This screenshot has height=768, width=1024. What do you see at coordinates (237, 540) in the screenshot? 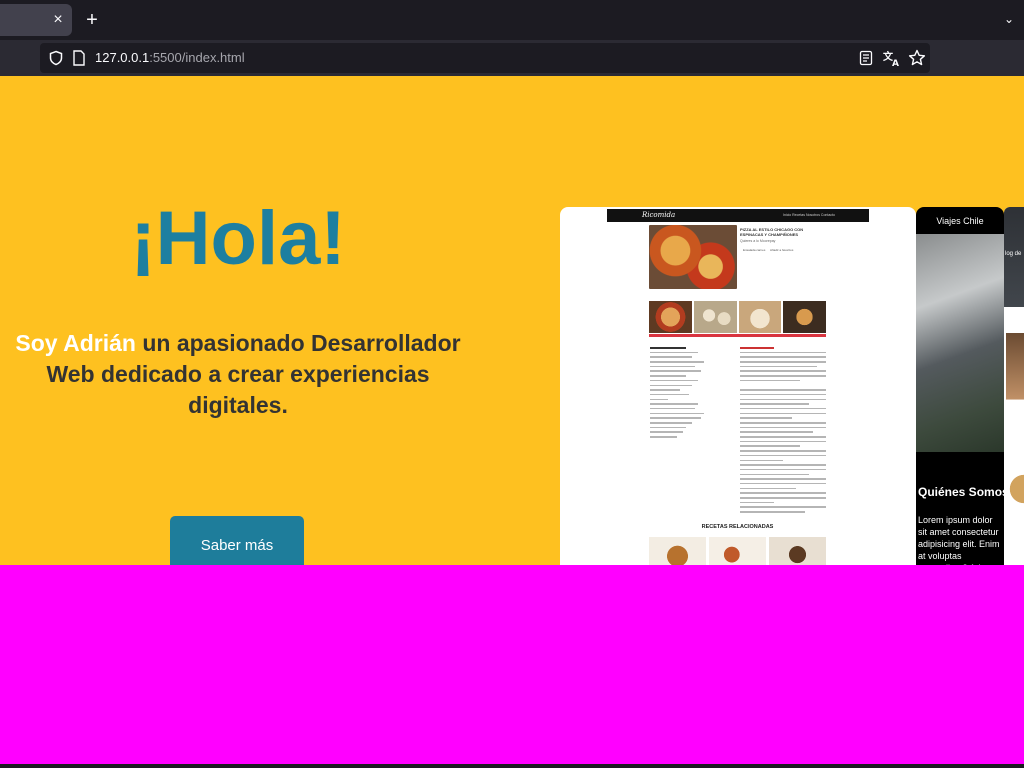
I see `saber-mas-button: Saber más` at bounding box center [237, 540].